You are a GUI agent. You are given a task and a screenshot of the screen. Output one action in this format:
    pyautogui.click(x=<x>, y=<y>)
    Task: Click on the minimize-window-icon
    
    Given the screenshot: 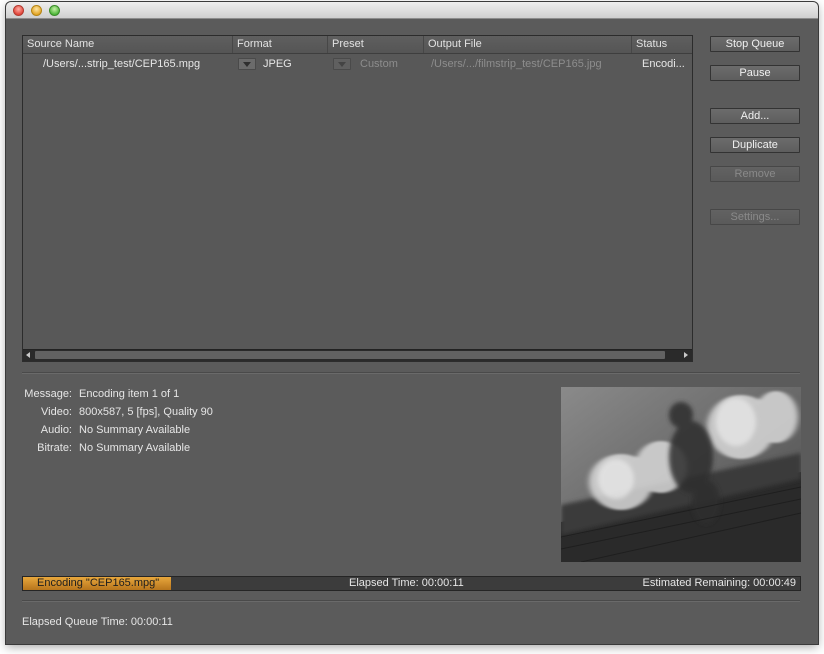 What is the action you would take?
    pyautogui.click(x=36, y=10)
    